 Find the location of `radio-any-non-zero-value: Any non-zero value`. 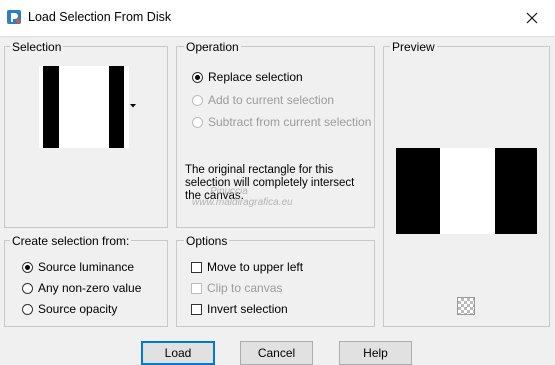

radio-any-non-zero-value: Any non-zero value is located at coordinates (81, 288).